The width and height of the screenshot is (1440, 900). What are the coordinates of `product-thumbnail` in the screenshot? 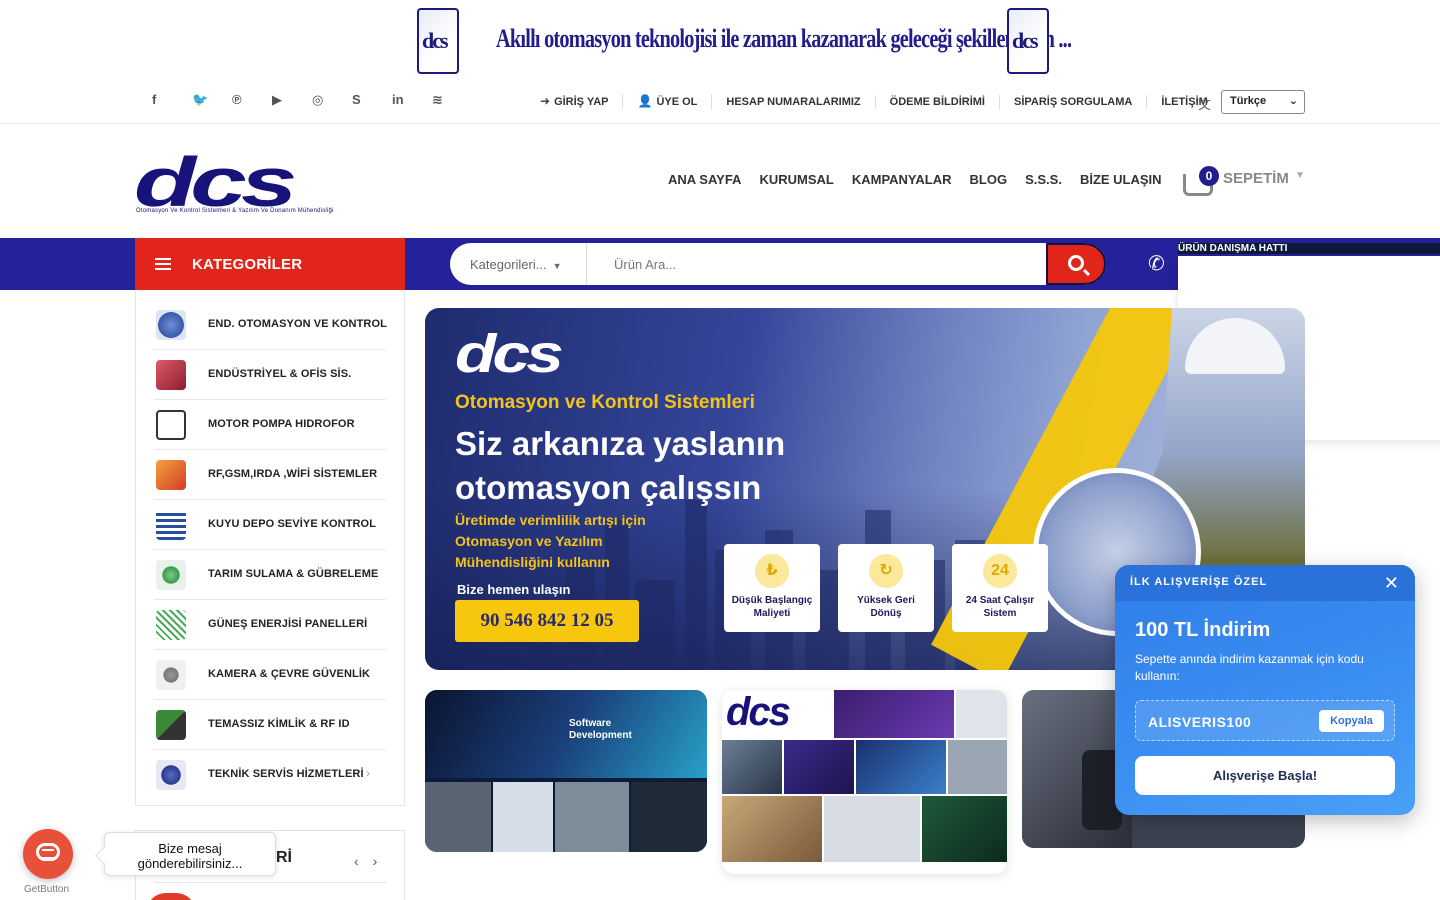 It's located at (171, 896).